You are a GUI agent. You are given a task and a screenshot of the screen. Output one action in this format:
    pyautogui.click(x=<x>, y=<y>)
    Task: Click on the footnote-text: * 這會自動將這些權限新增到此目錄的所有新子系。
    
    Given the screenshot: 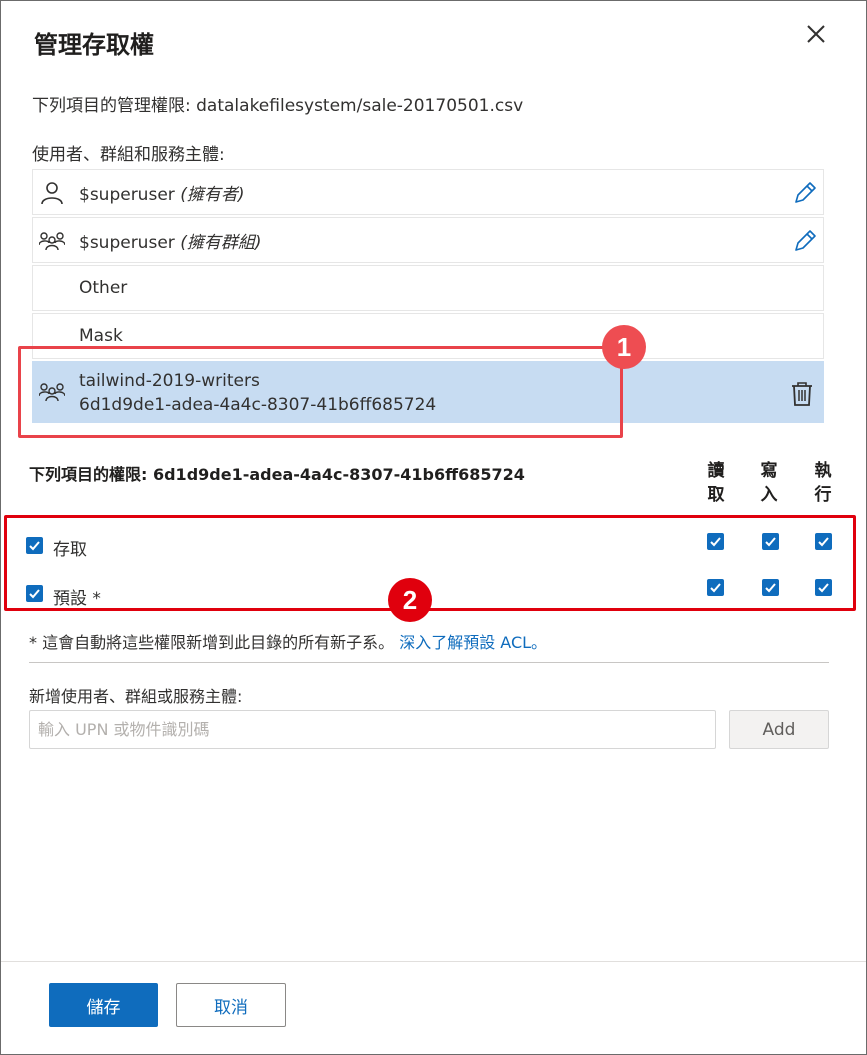 What is the action you would take?
    pyautogui.click(x=212, y=642)
    